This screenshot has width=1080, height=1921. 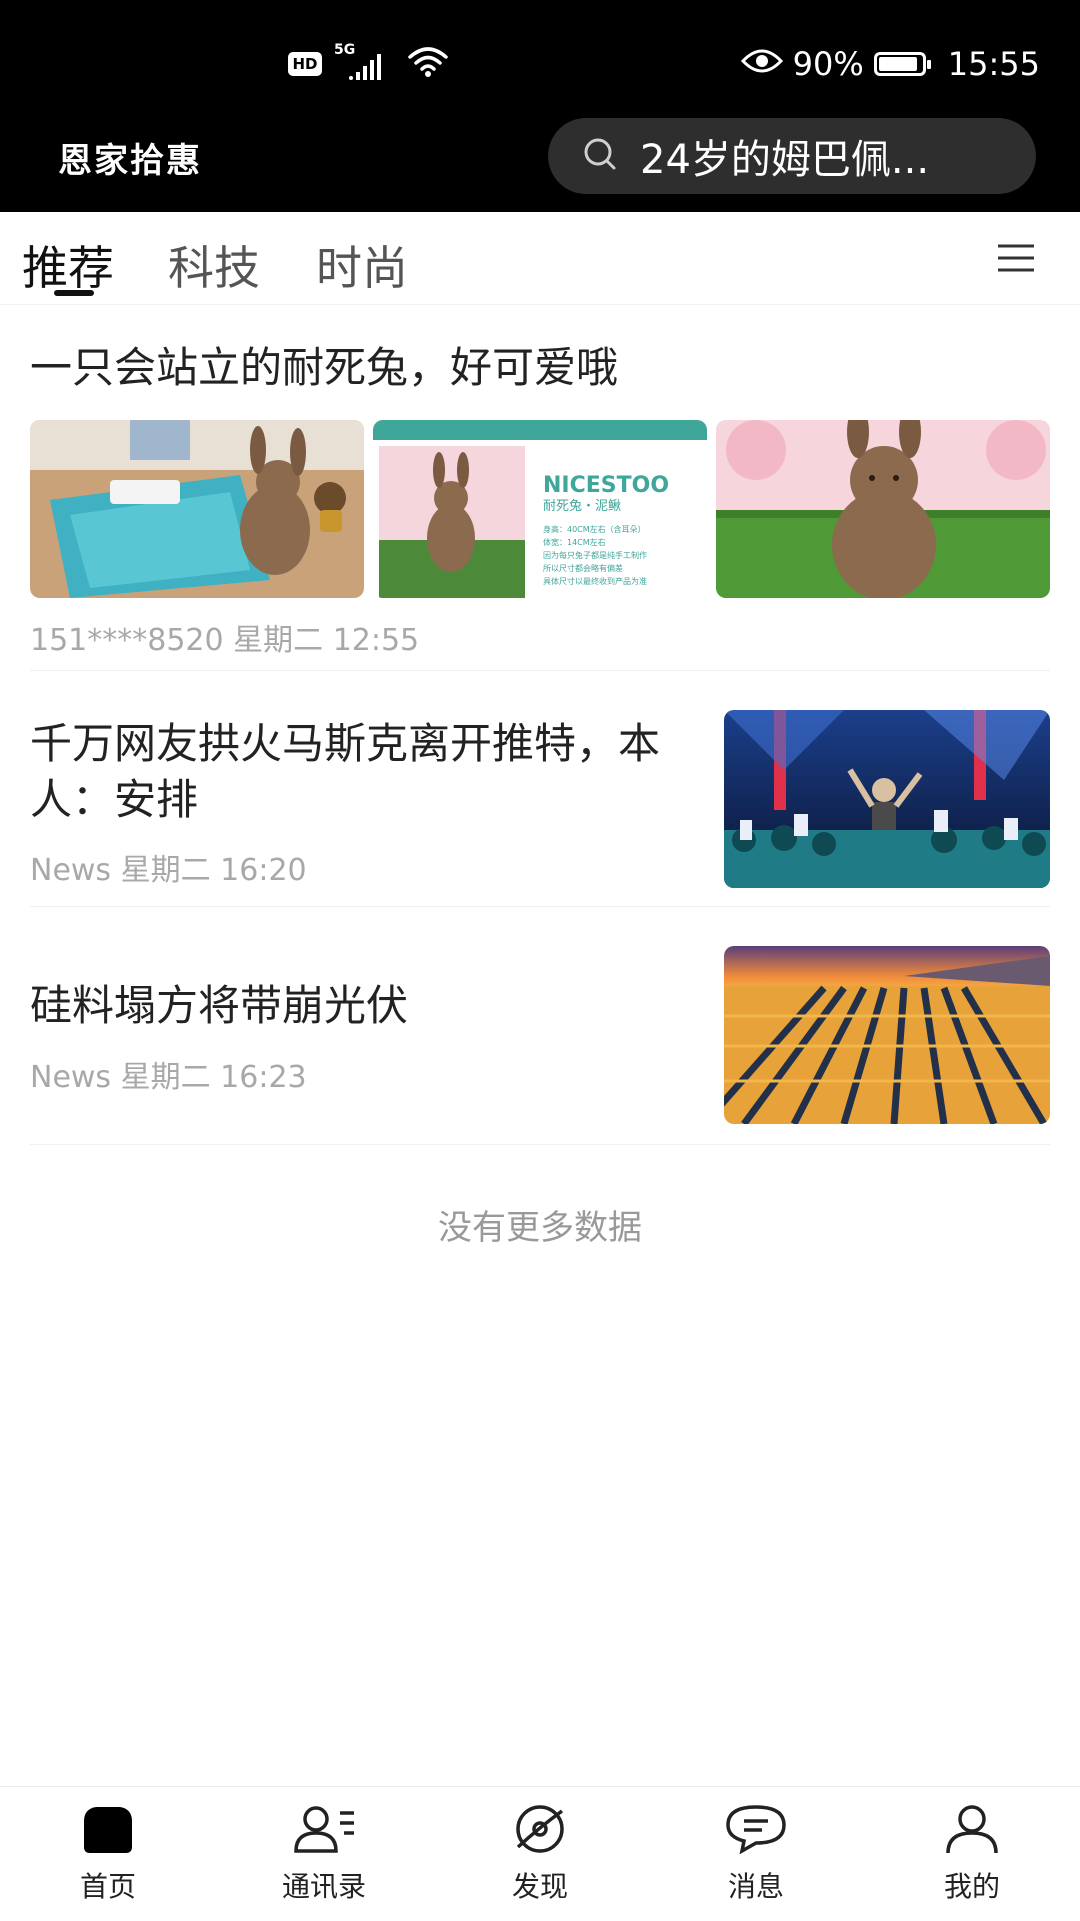 What do you see at coordinates (595, 555) in the screenshot?
I see `product-spec-3: 因为每只兔子都是纯手工制作` at bounding box center [595, 555].